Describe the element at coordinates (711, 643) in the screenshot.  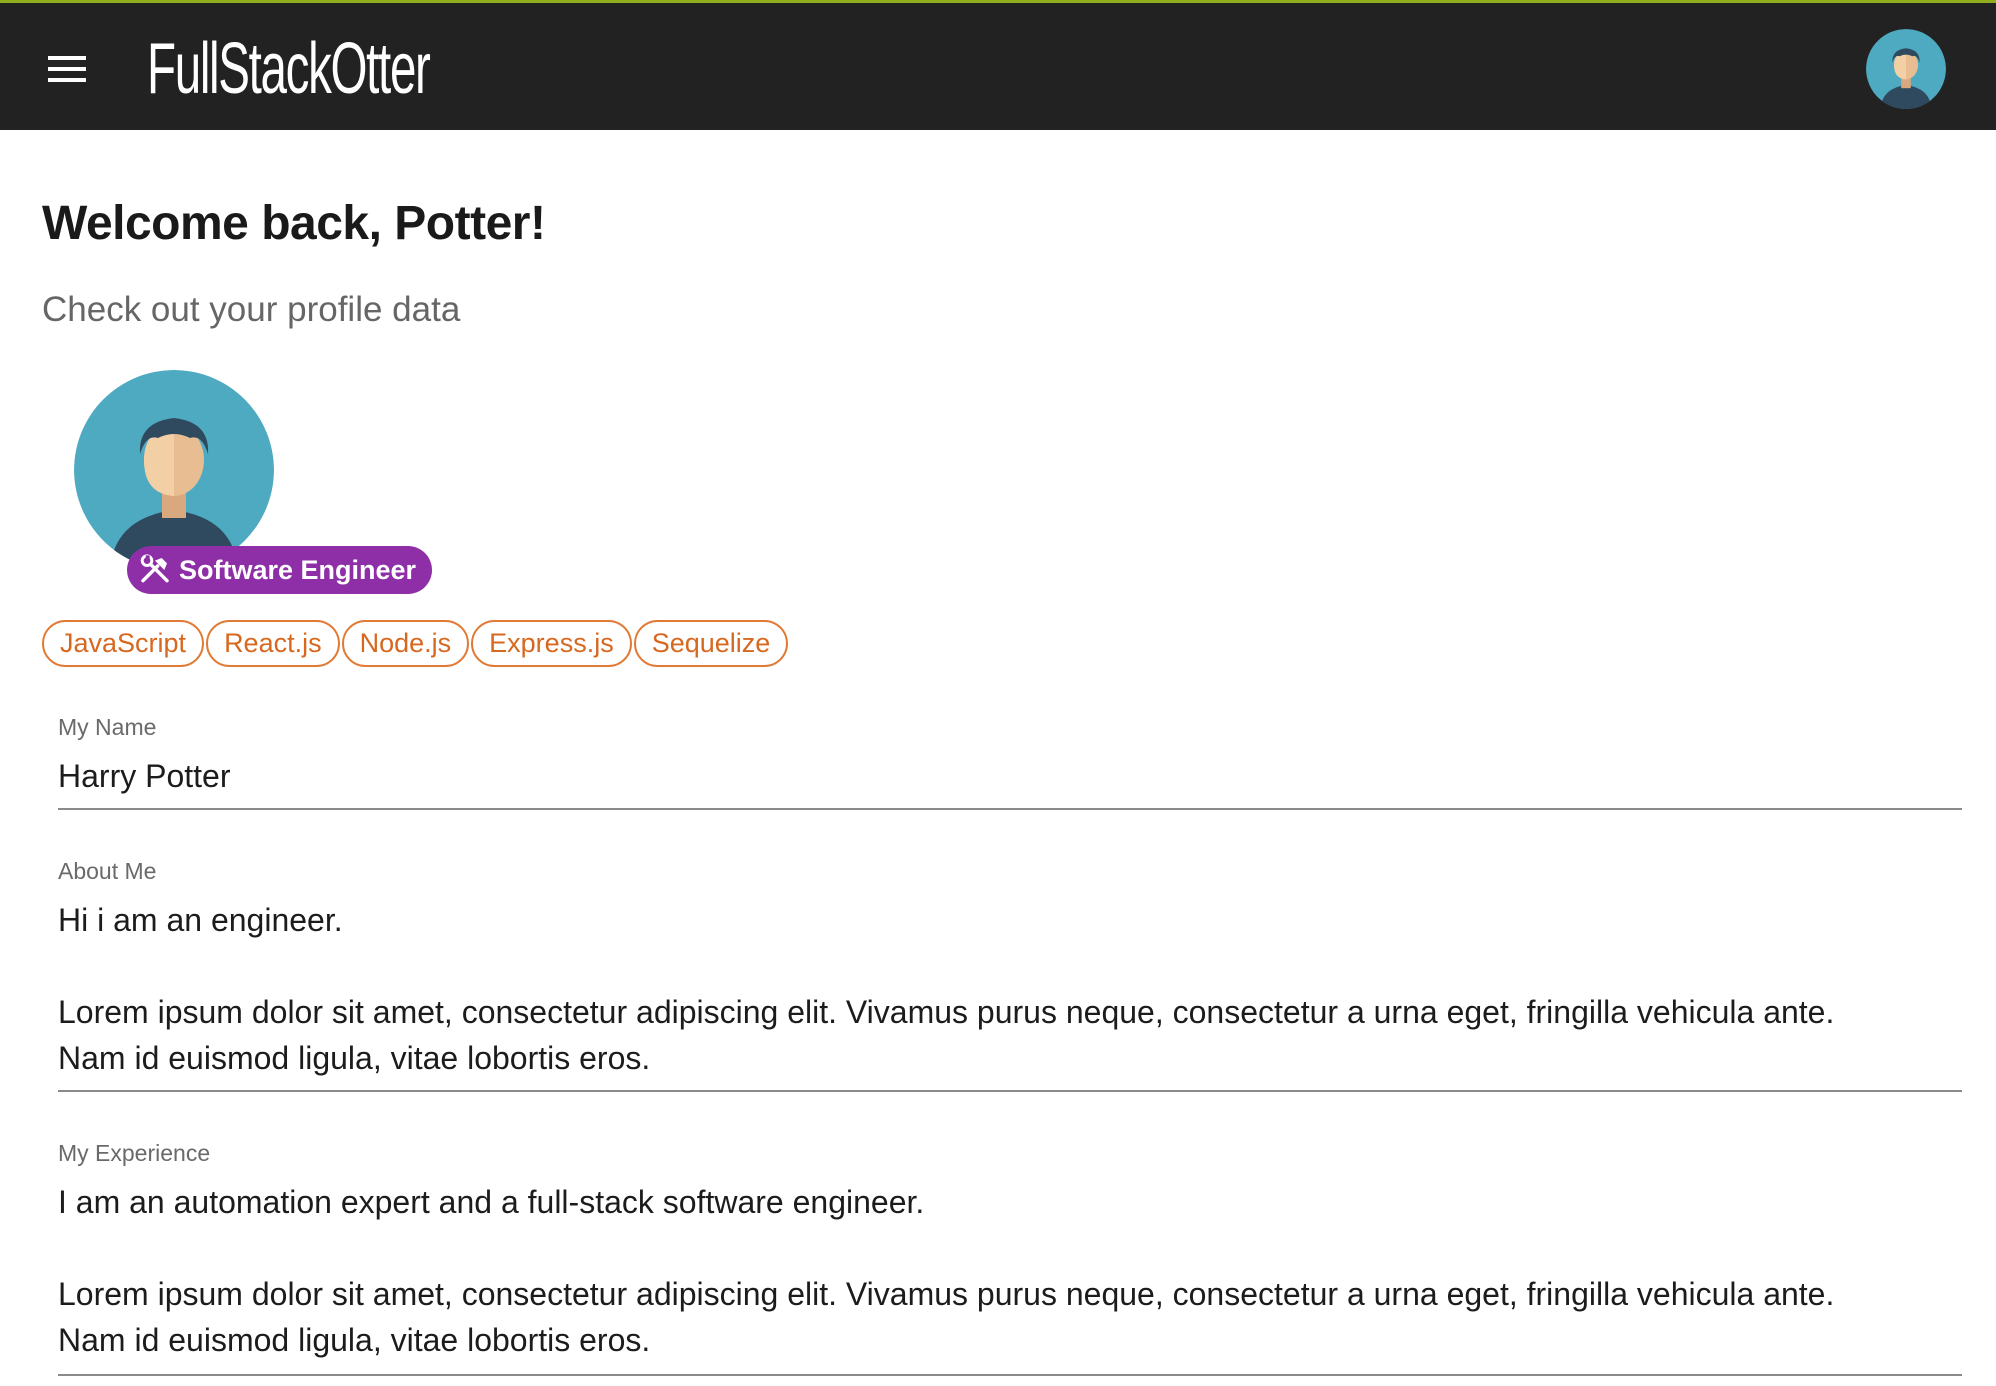
I see `skill-chip: Sequelize` at that location.